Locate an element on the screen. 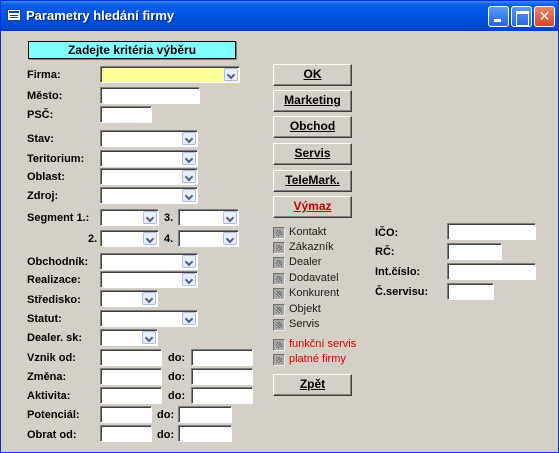 This screenshot has width=559, height=453. checkbox-label: Dodavatel is located at coordinates (314, 278).